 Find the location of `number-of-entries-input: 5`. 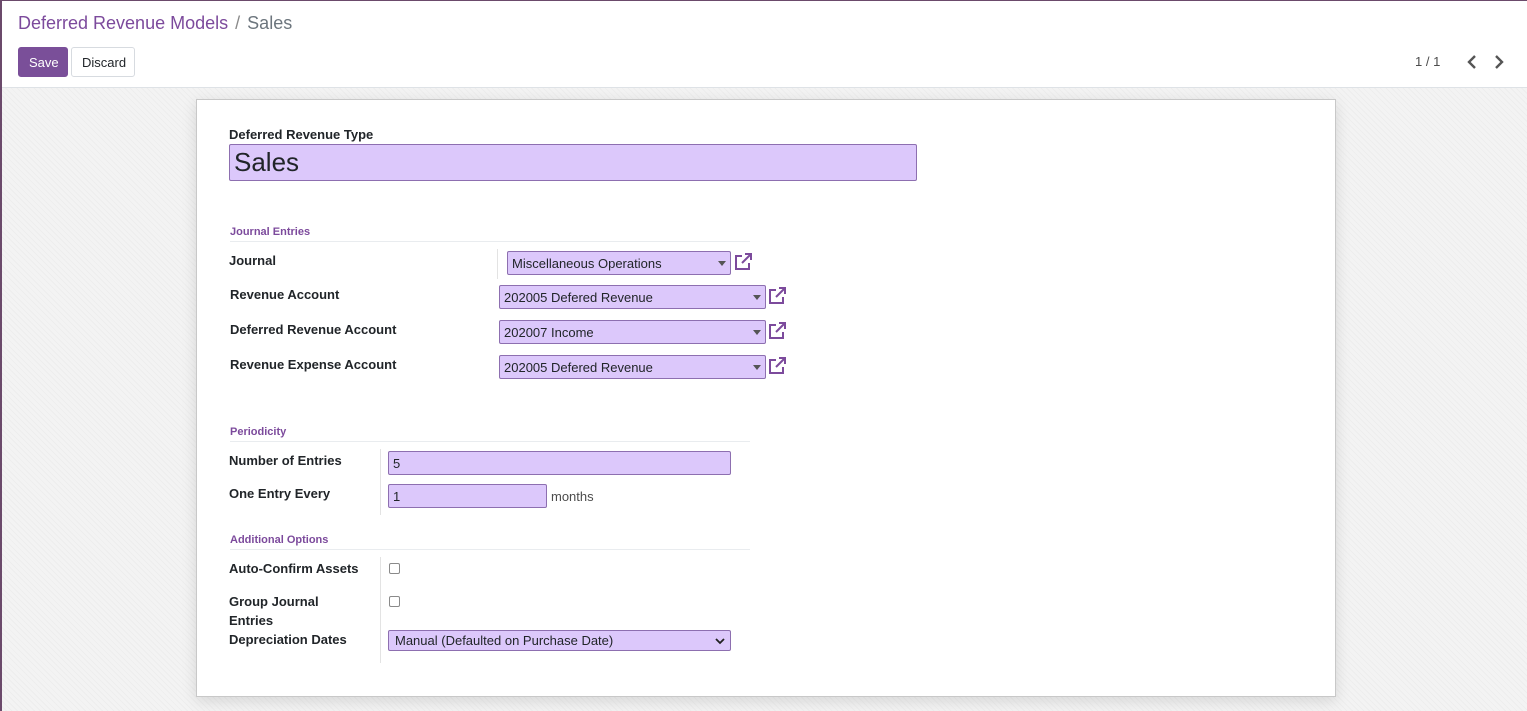

number-of-entries-input: 5 is located at coordinates (559, 463).